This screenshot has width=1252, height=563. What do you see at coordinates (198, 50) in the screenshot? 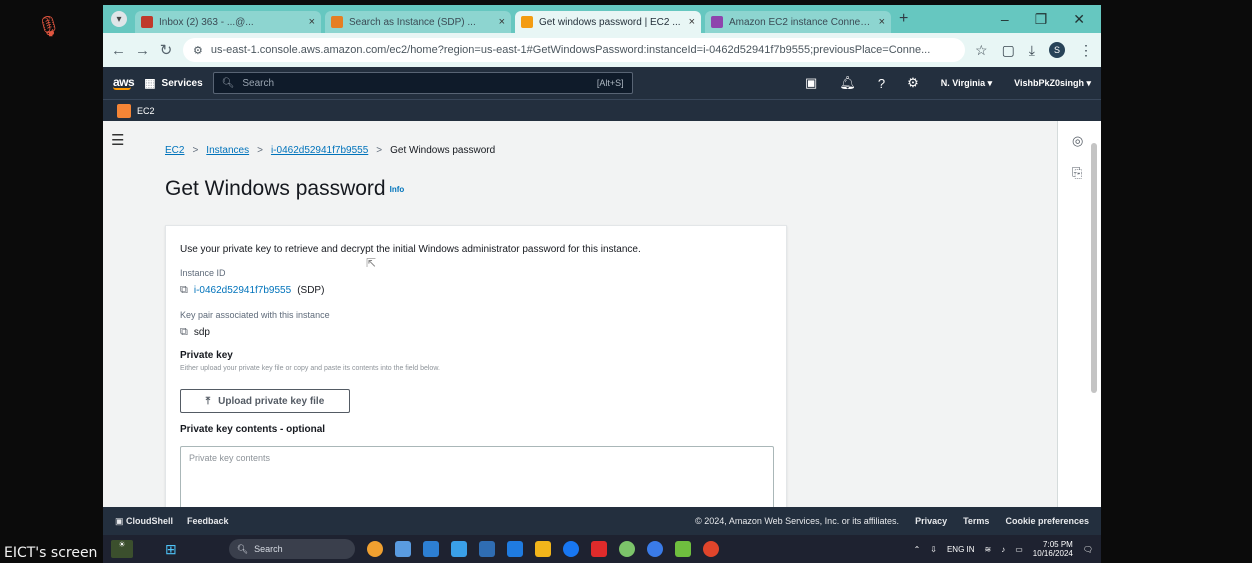
I see `site-info-icon: ⚙` at bounding box center [198, 50].